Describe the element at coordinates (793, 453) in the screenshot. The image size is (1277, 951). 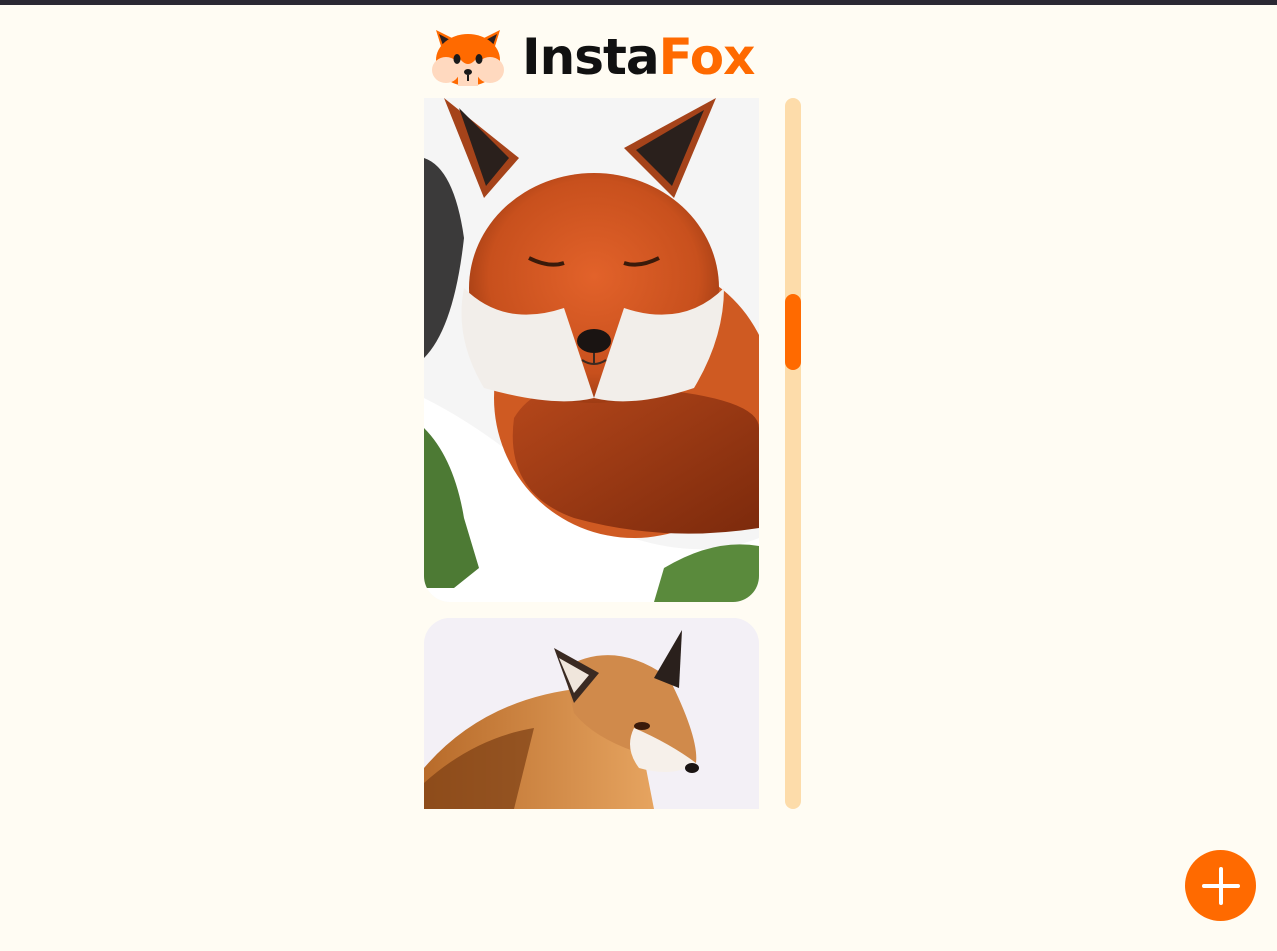
I see `feed-scrollbar` at that location.